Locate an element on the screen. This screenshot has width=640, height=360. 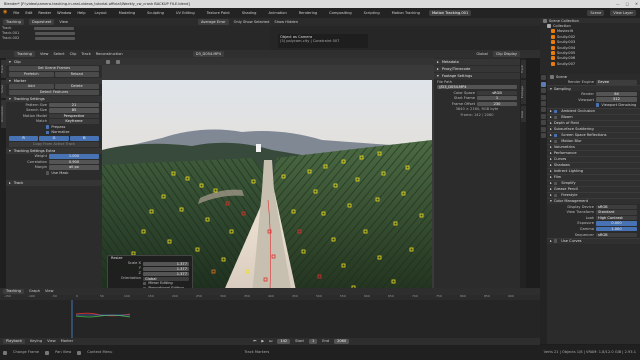
graph-view-menu: View is located at coordinates (49, 291).